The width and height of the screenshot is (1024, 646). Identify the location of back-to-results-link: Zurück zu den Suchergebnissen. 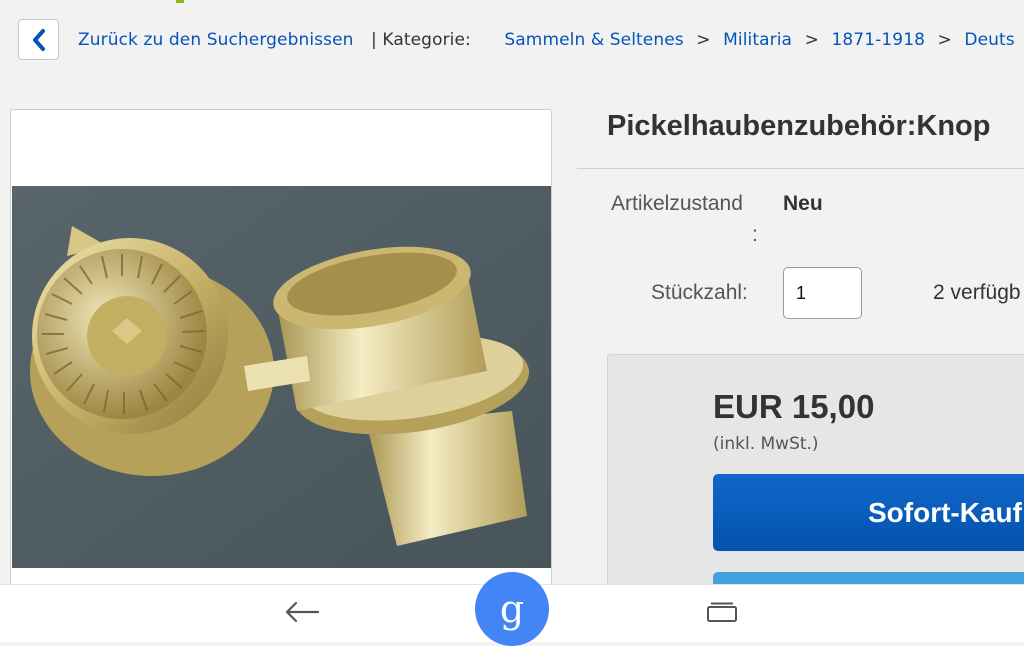
(216, 40).